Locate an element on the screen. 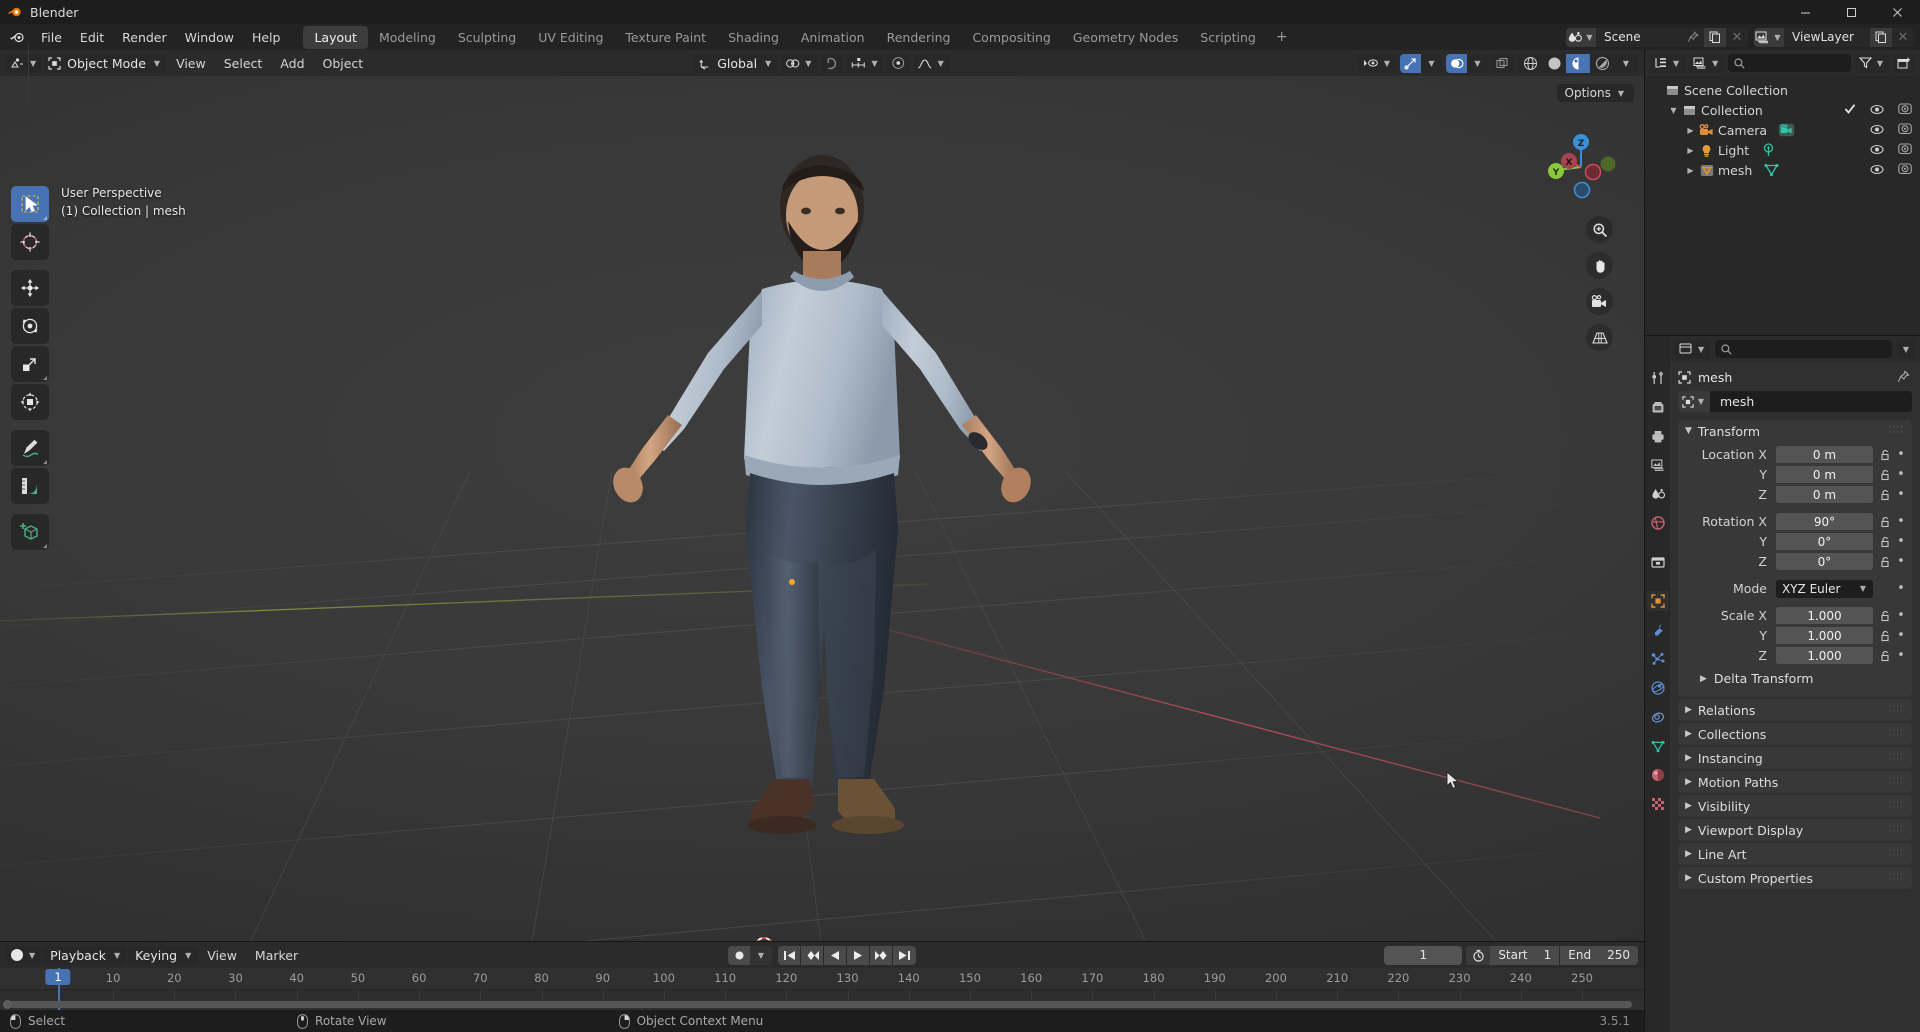 This screenshot has height=1032, width=1920. play-button is located at coordinates (858, 955).